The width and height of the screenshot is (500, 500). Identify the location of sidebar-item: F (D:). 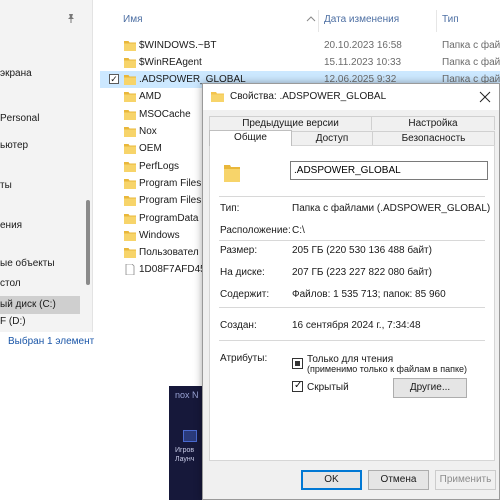
(13, 322).